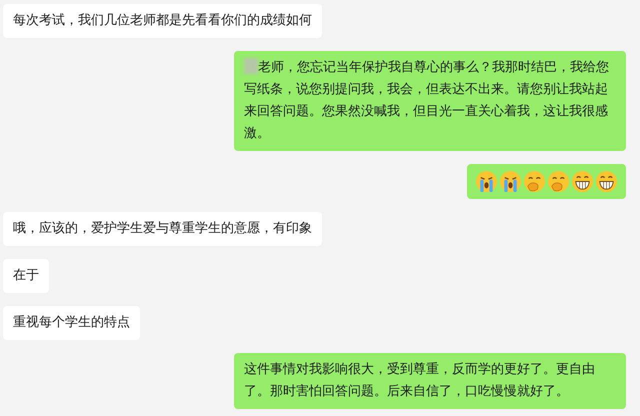 Image resolution: width=640 pixels, height=416 pixels. I want to click on message-bubble: 重视每个学生的特点, so click(71, 323).